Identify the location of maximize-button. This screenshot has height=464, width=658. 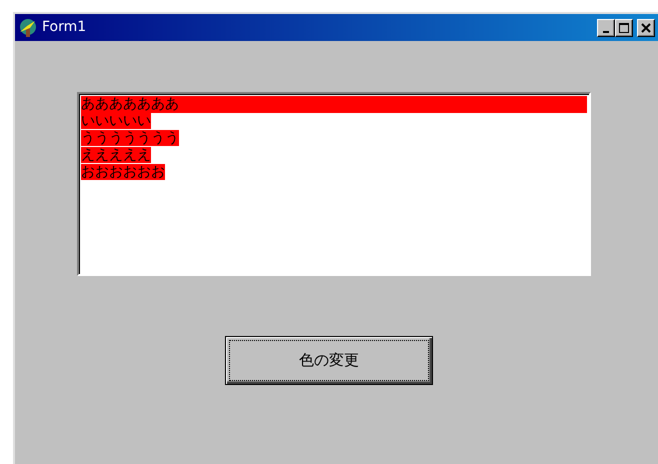
(624, 27).